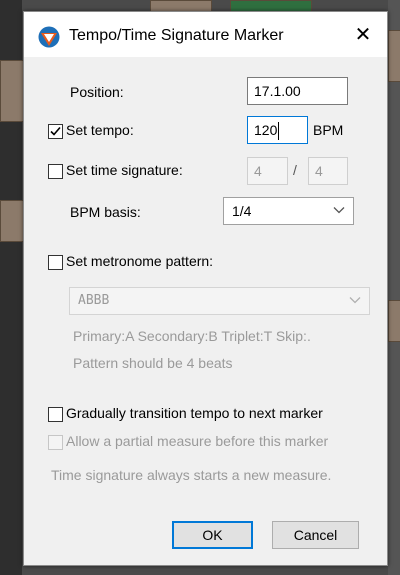 This screenshot has width=400, height=575. Describe the element at coordinates (258, 171) in the screenshot. I see `numerator-value: 4` at that location.